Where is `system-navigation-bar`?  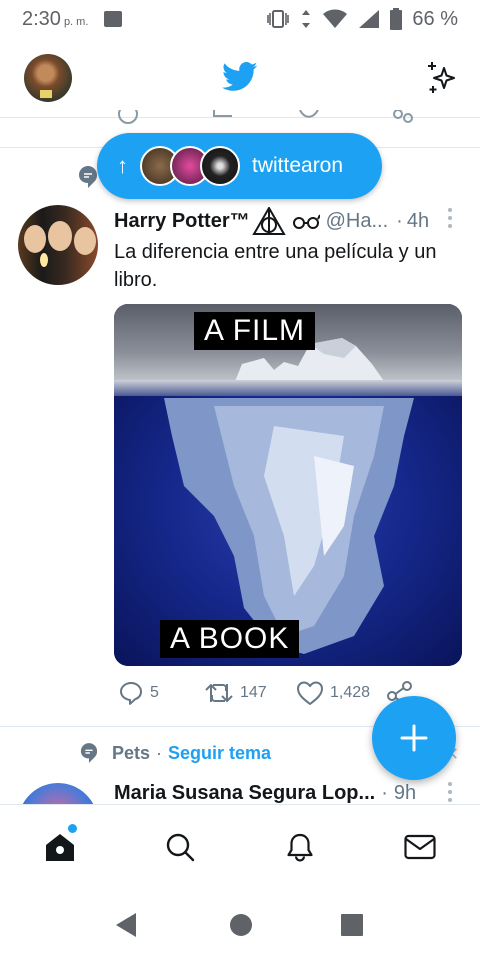
system-navigation-bar is located at coordinates (240, 925).